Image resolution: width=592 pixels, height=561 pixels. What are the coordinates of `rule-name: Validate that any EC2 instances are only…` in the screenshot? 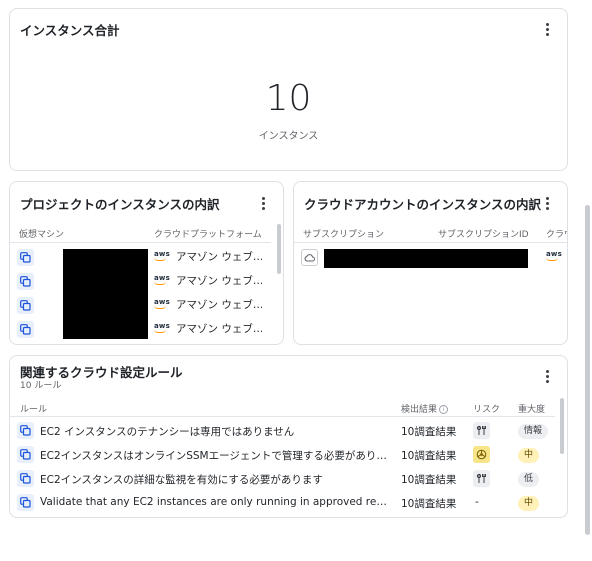 It's located at (215, 502).